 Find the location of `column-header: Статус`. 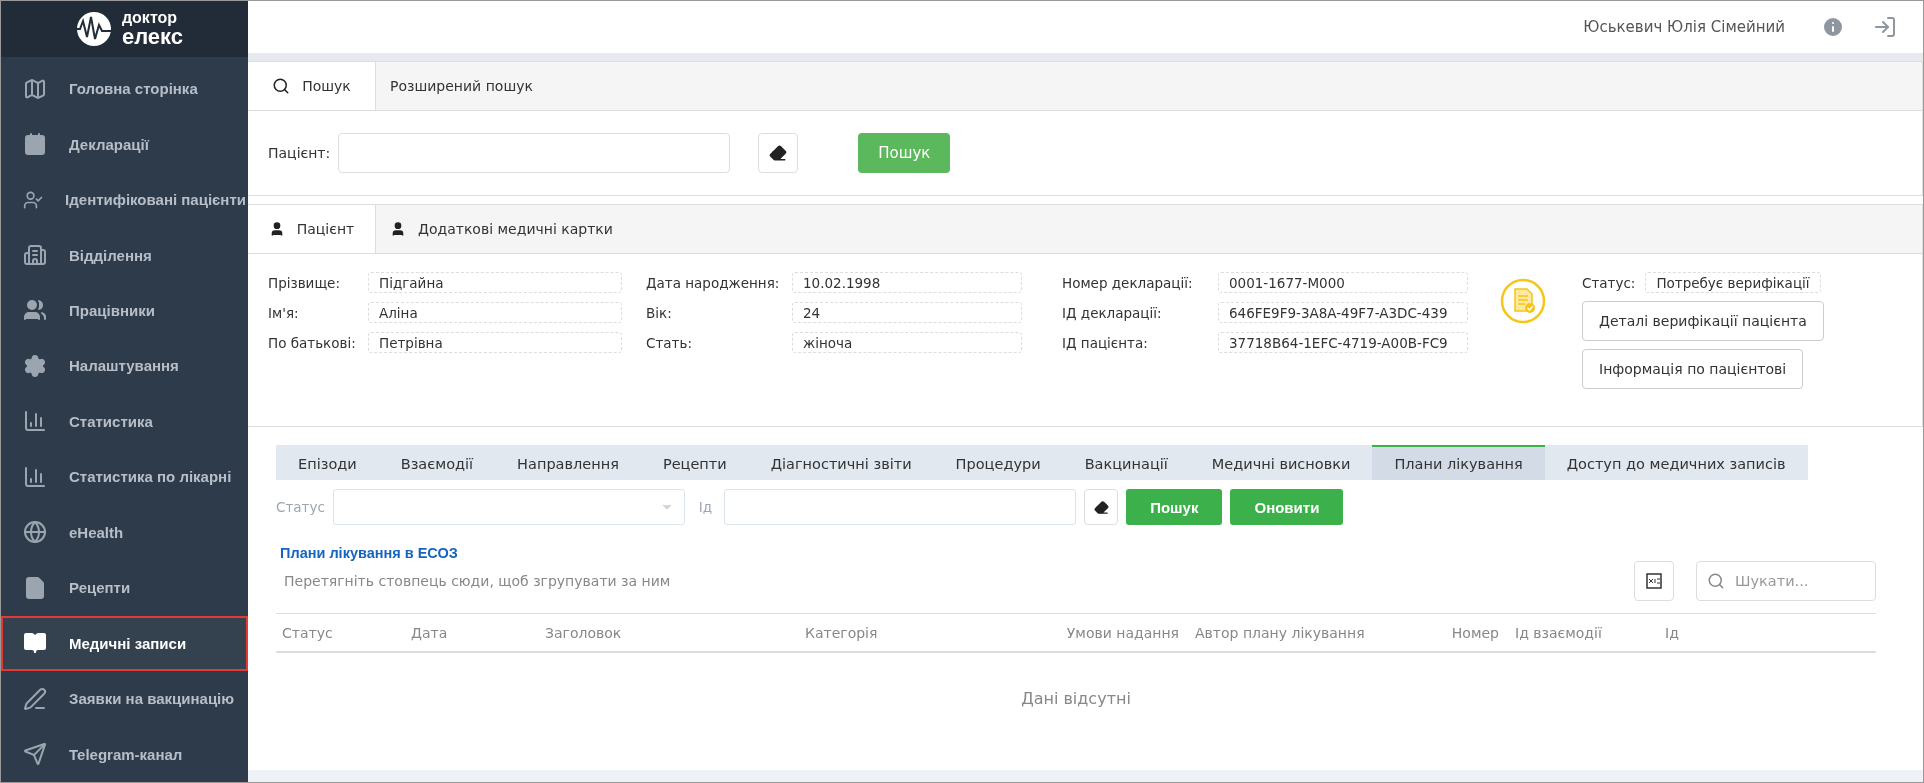

column-header: Статус is located at coordinates (340, 632).